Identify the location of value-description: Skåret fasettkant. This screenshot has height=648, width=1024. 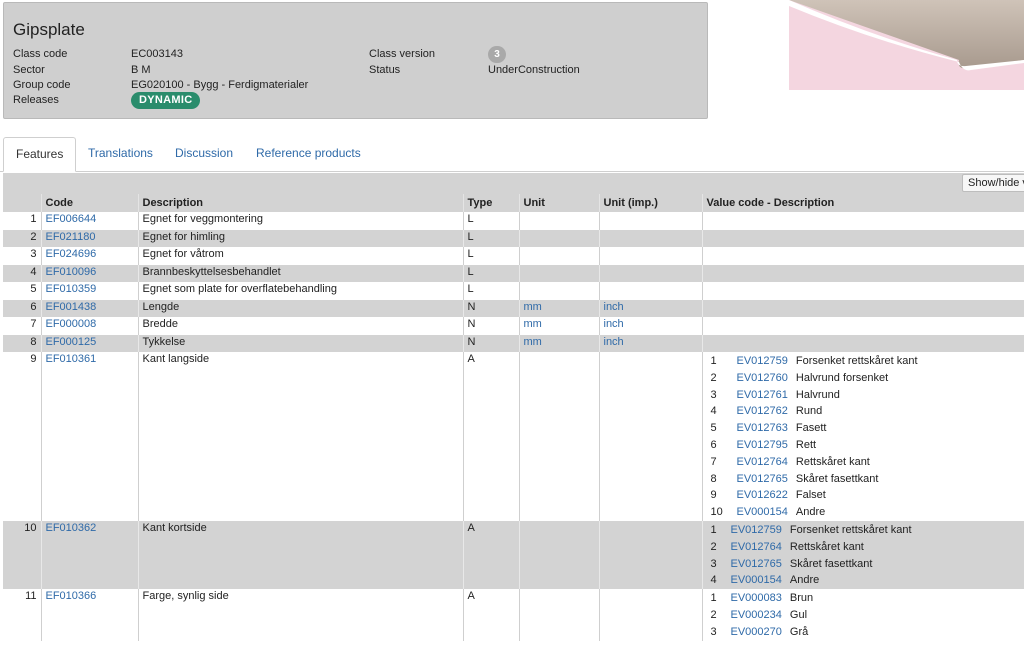
(837, 478).